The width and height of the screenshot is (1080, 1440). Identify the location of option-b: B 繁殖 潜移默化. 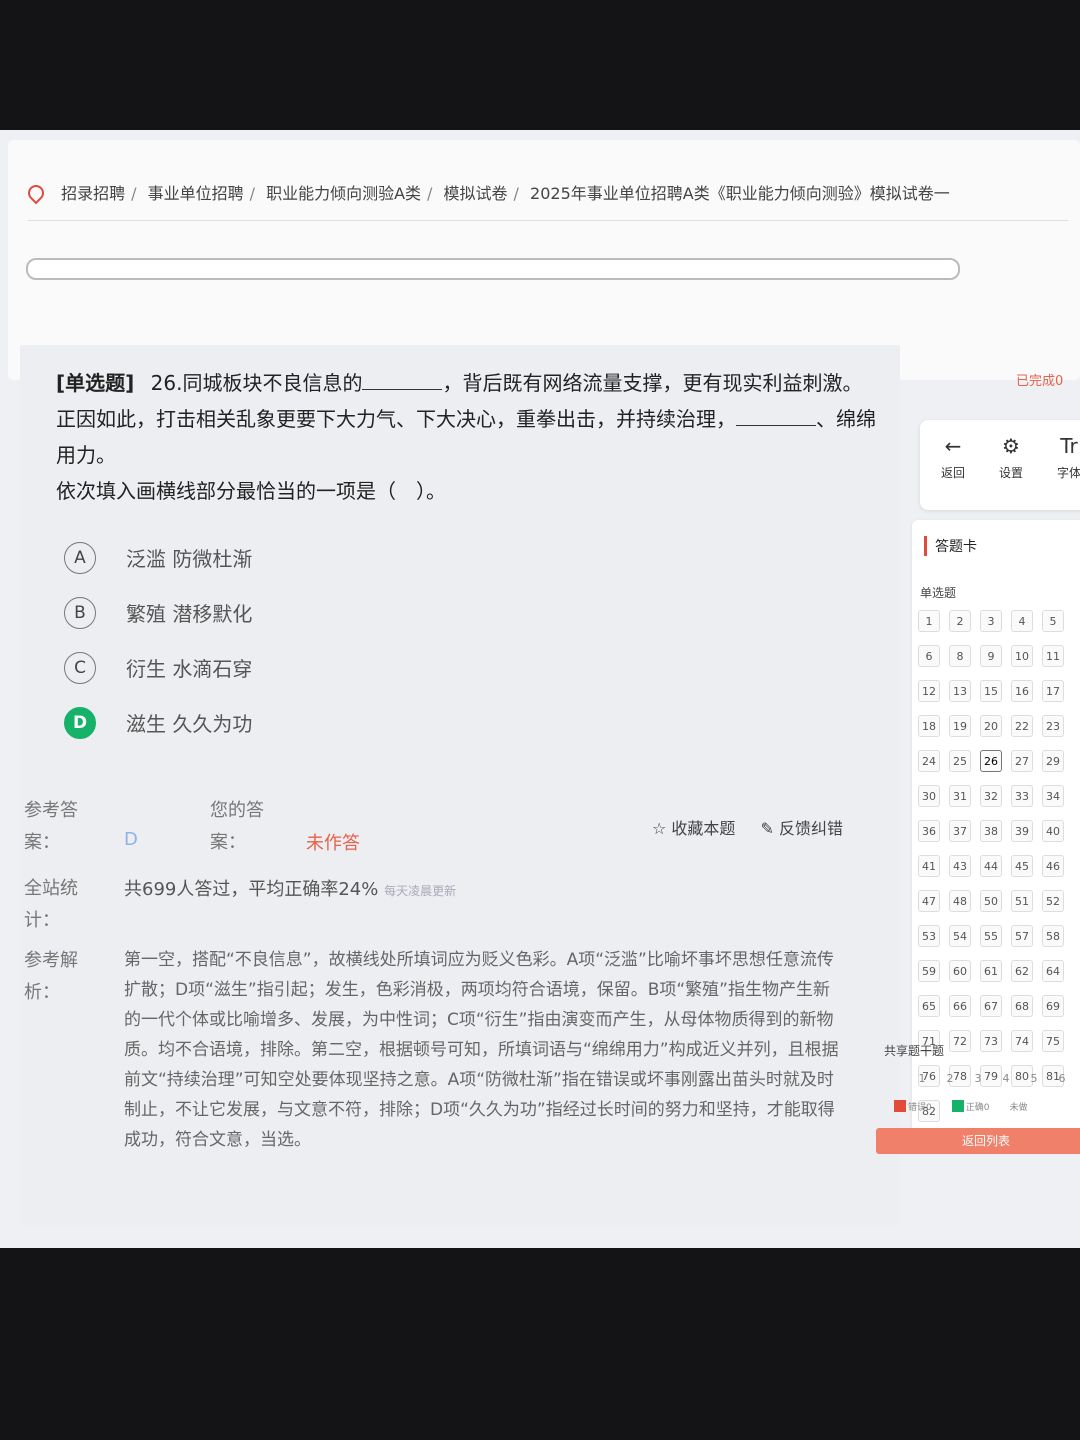
(158, 612).